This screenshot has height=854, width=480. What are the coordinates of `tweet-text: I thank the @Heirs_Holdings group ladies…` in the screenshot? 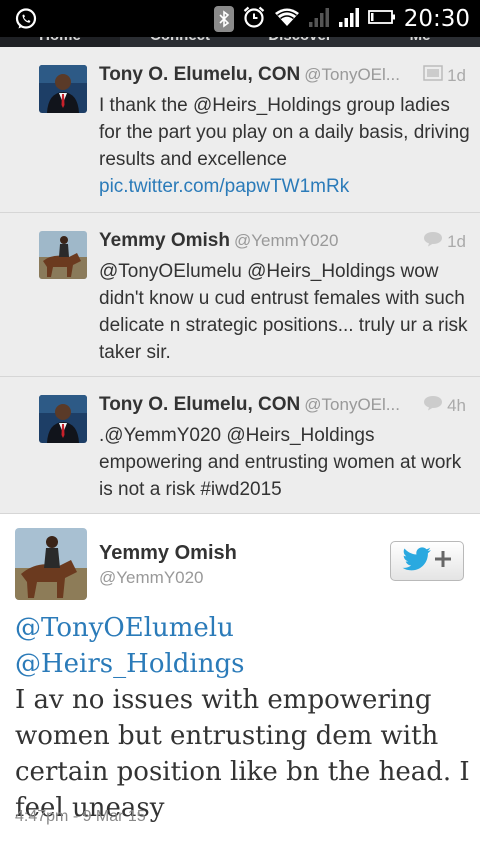 It's located at (284, 146).